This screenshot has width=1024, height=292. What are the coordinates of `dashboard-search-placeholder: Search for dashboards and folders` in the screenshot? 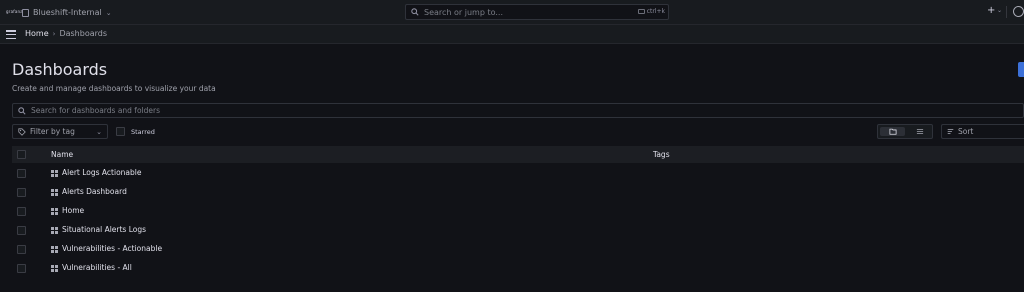 It's located at (95, 110).